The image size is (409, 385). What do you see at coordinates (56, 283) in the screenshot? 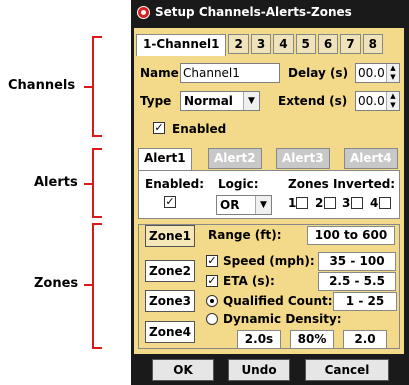
I see `zones-annotation: Zones` at bounding box center [56, 283].